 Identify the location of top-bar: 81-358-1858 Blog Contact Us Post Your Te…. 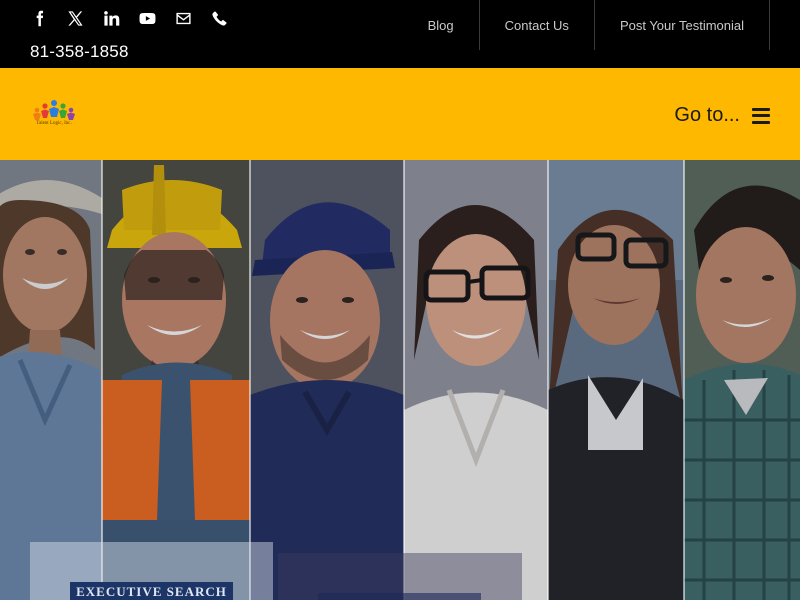
(400, 34).